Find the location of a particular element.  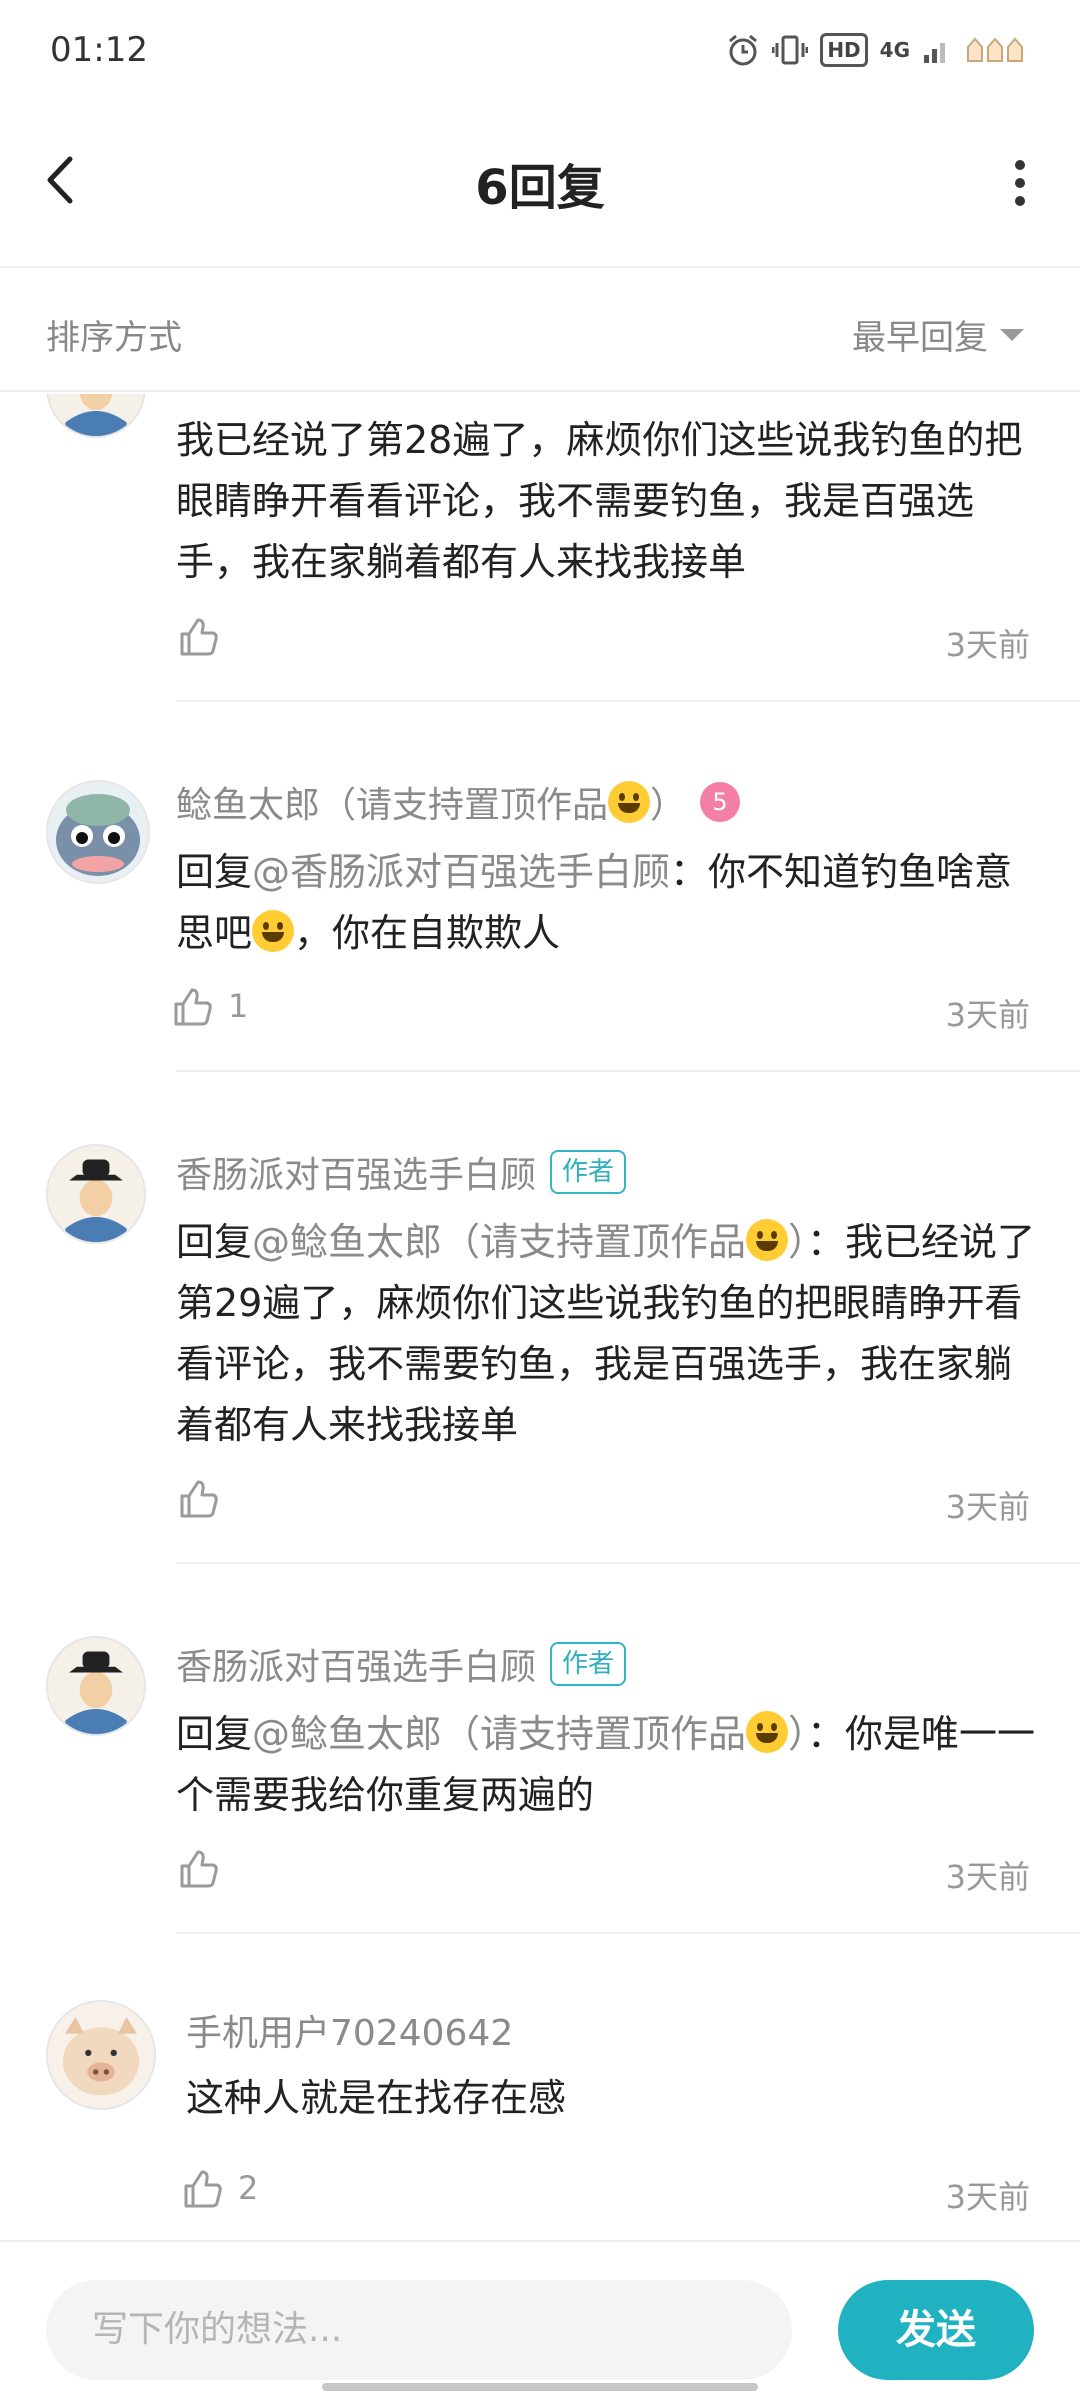

more-options-button is located at coordinates (1020, 183).